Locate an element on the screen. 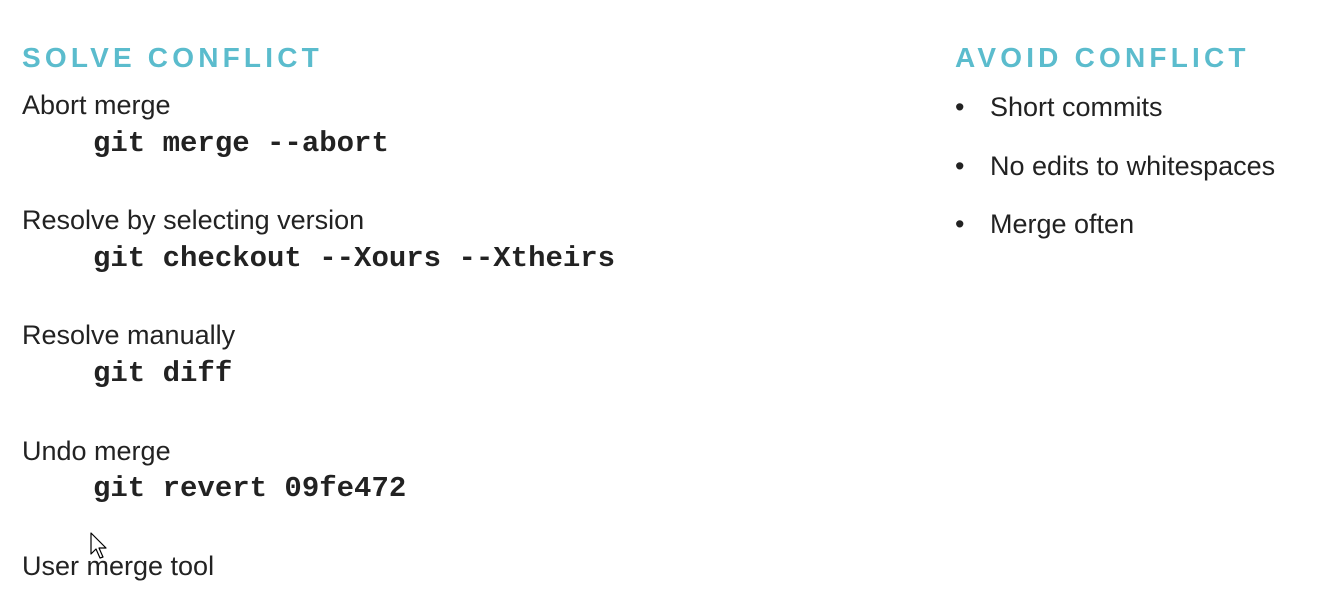 Image resolution: width=1318 pixels, height=602 pixels. undo-merge-command: git revert 09fe472 is located at coordinates (250, 488).